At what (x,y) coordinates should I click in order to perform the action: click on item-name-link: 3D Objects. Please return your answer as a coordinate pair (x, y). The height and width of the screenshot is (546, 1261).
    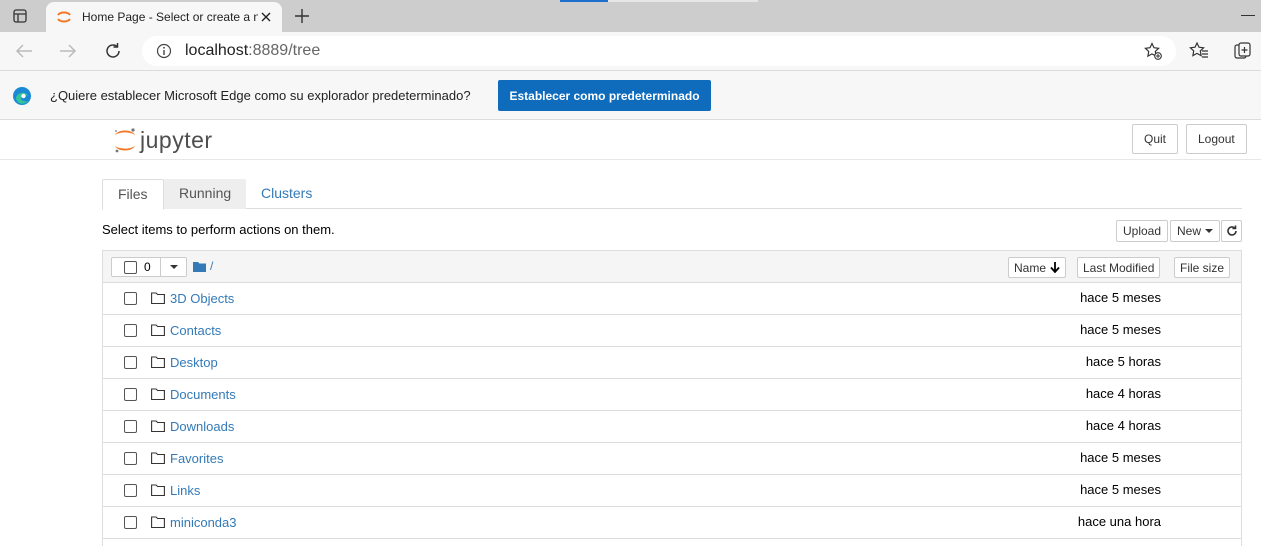
    Looking at the image, I should click on (202, 298).